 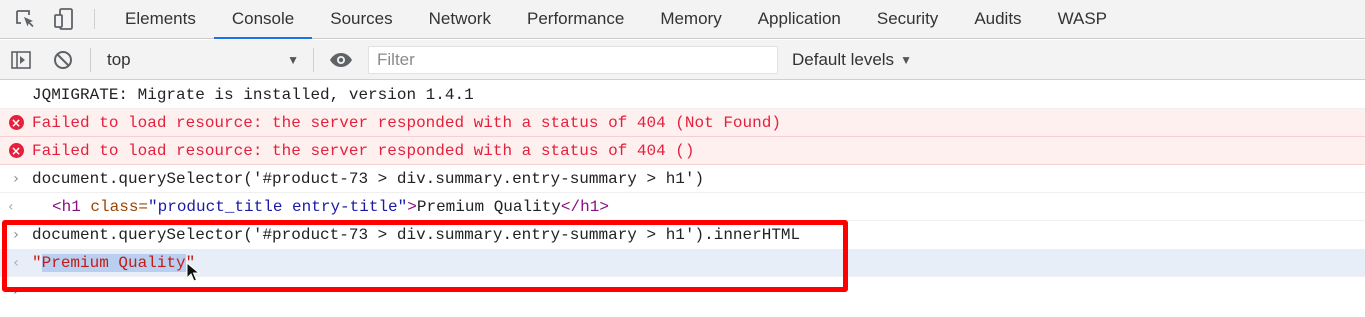 I want to click on tab-network: Network, so click(x=460, y=19).